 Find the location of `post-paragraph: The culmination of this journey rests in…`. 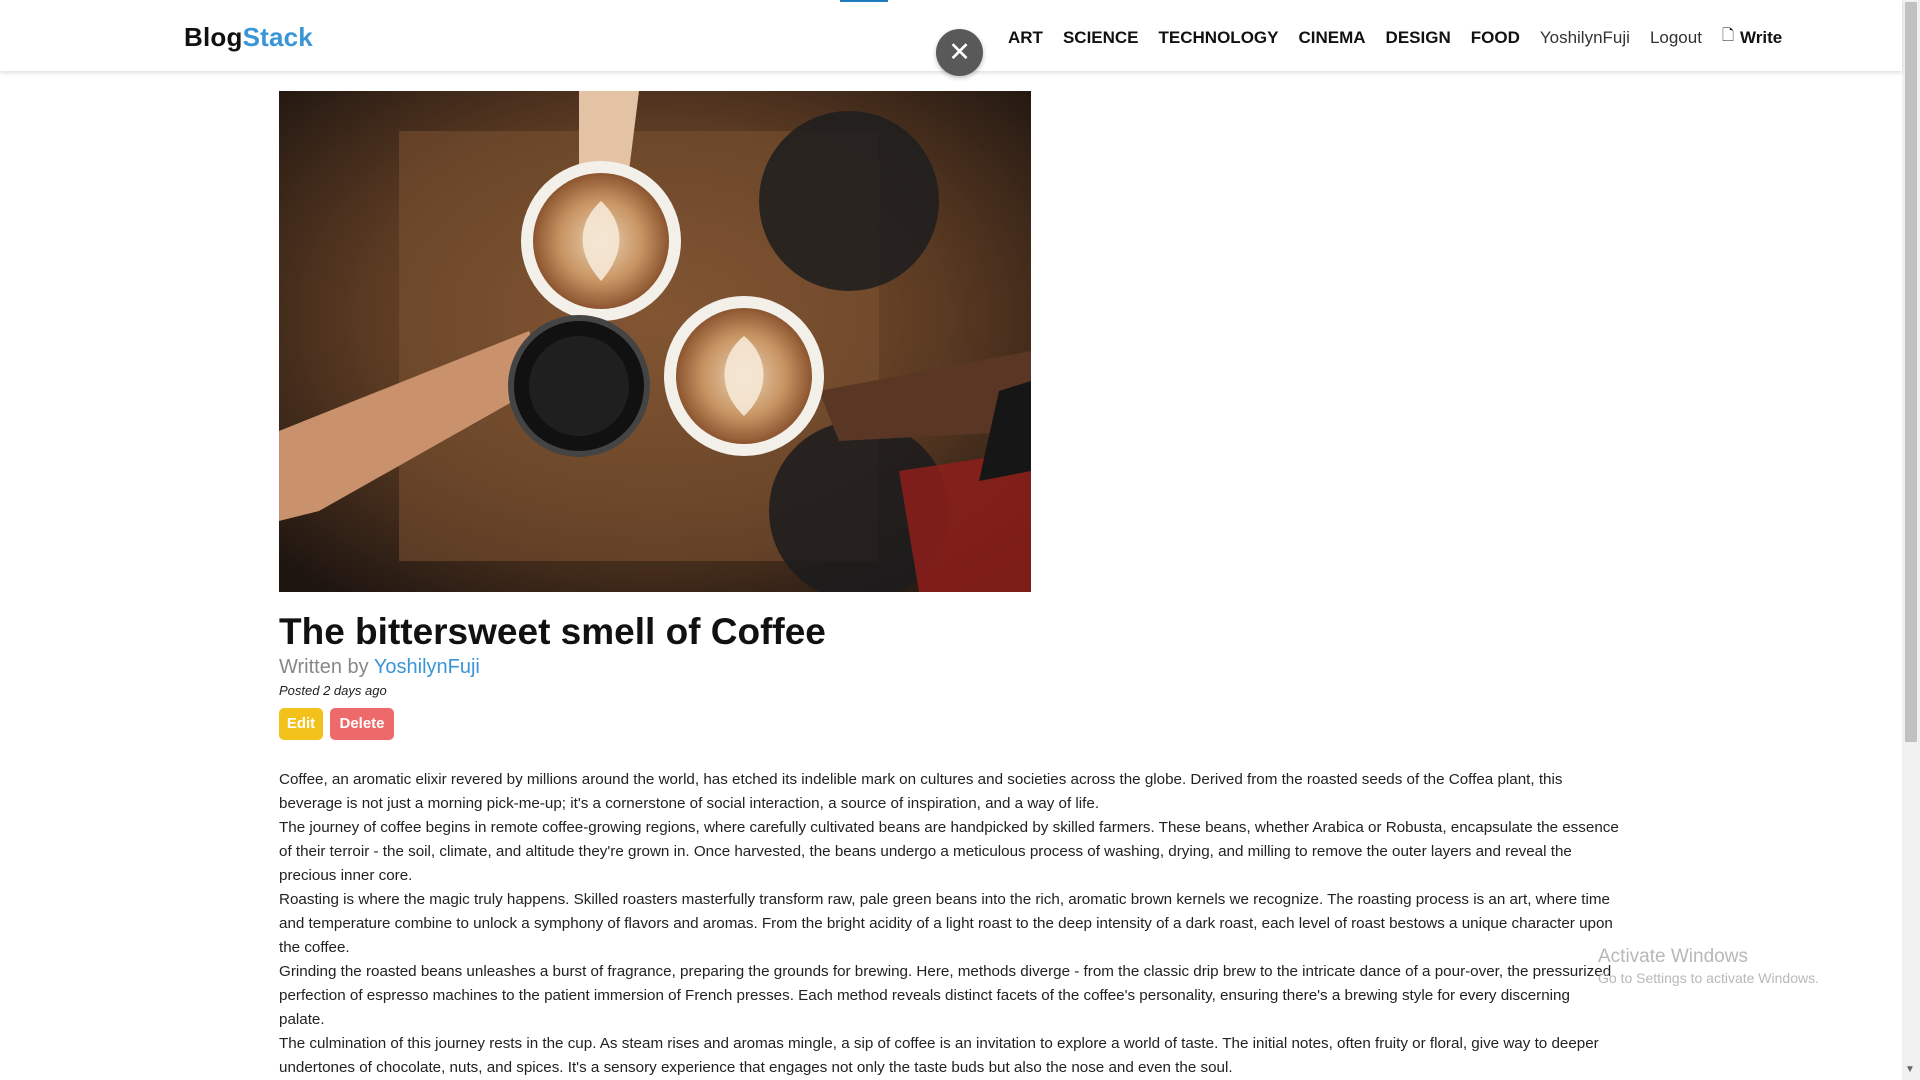

post-paragraph: The culmination of this journey rests in… is located at coordinates (939, 1055).